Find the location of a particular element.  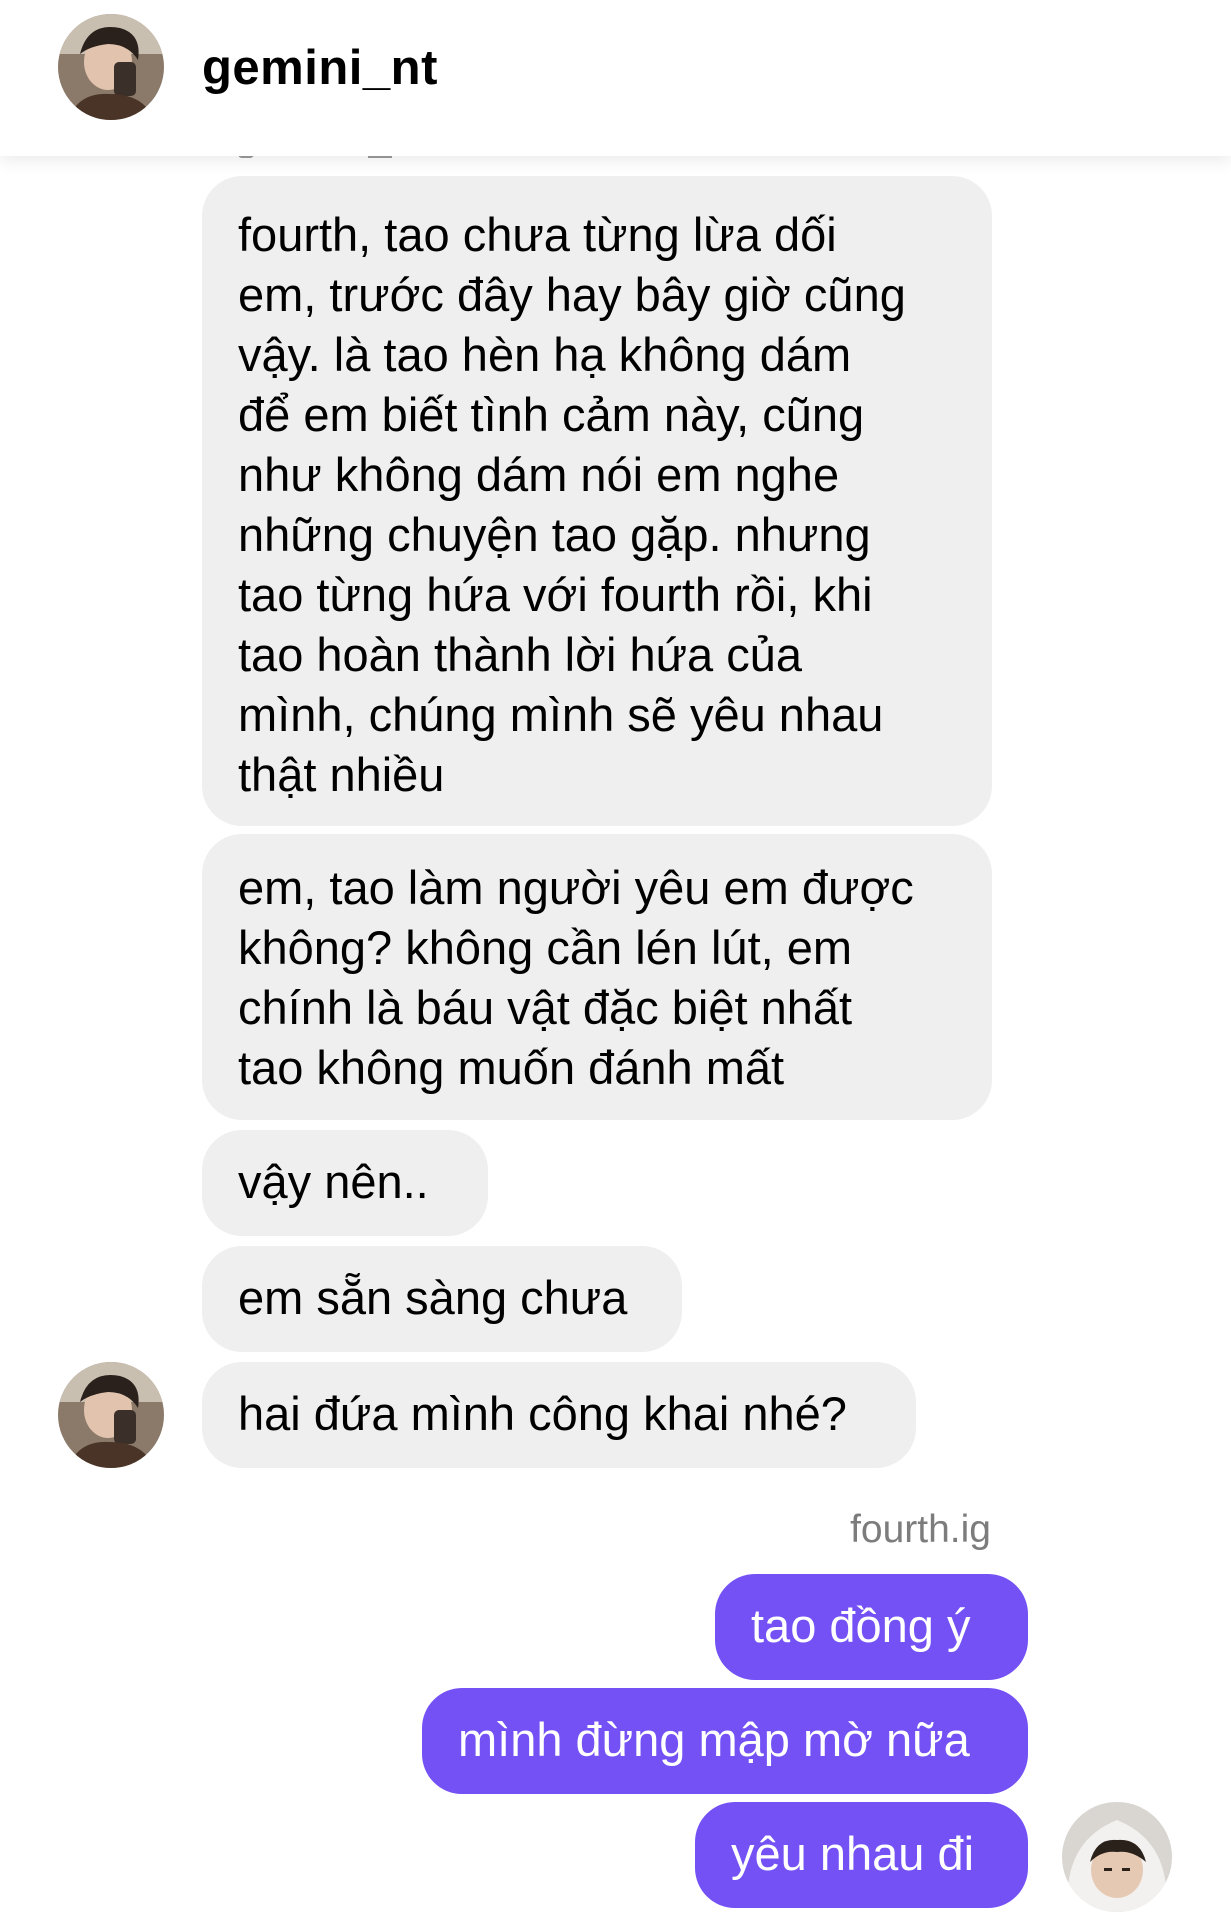

chat-header: gemini_nt is located at coordinates (615, 78).